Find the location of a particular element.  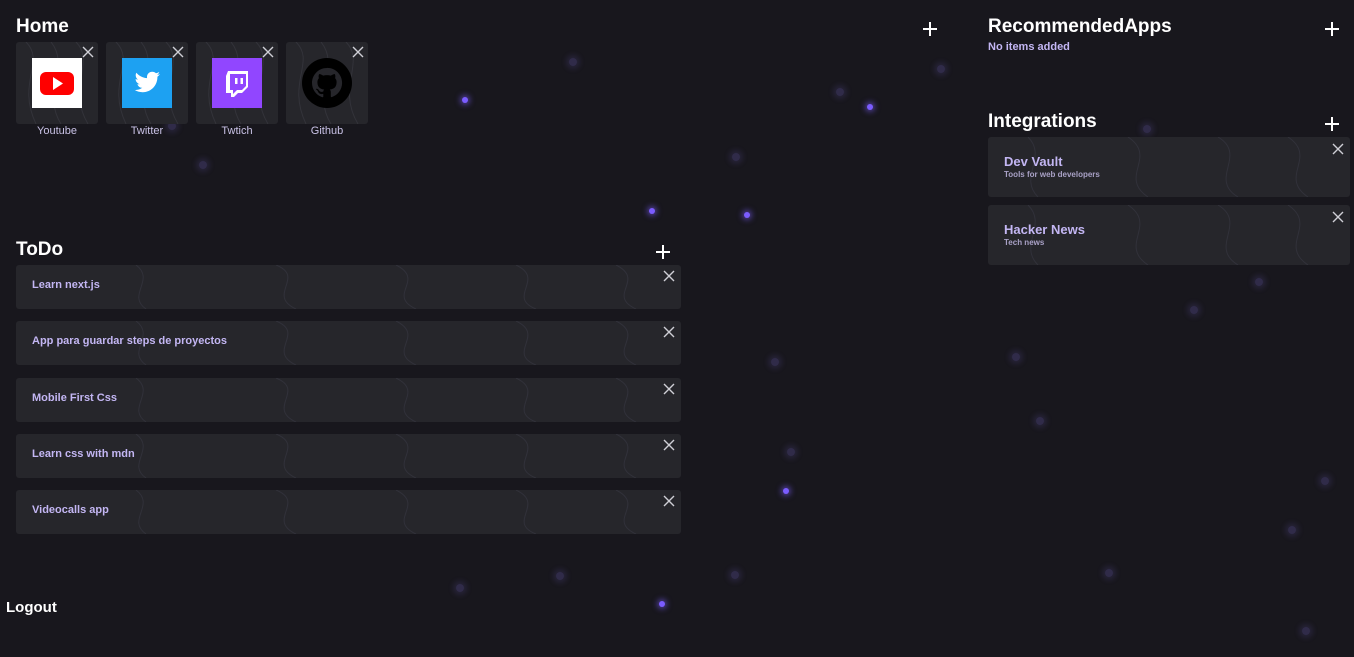

integration-card: Dev Vault Tools for web developers is located at coordinates (1169, 167).